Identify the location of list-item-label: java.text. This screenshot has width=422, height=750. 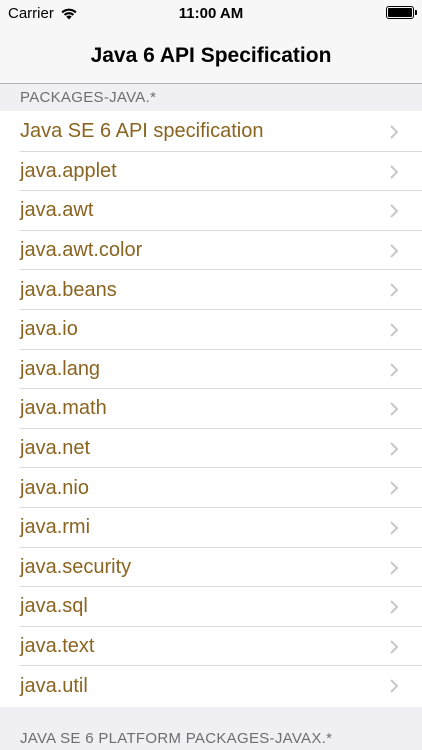
(57, 646).